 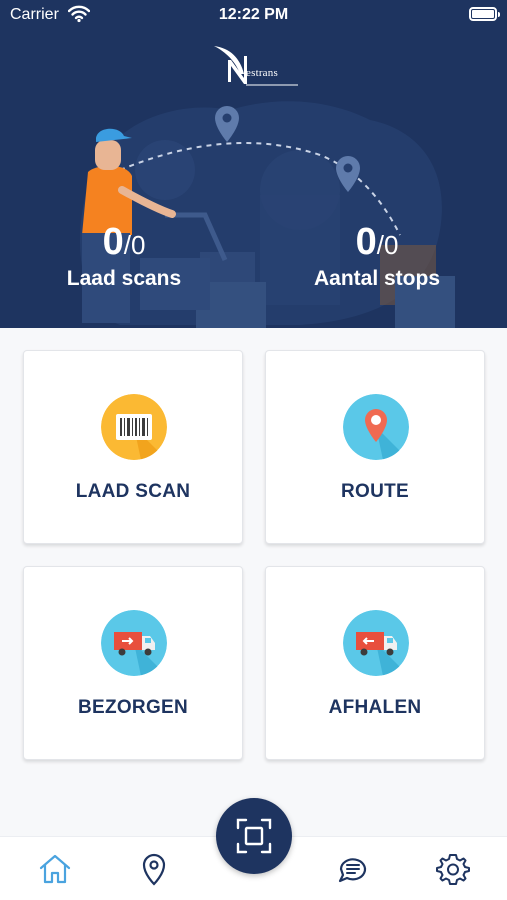 I want to click on scan-icon, so click(x=254, y=836).